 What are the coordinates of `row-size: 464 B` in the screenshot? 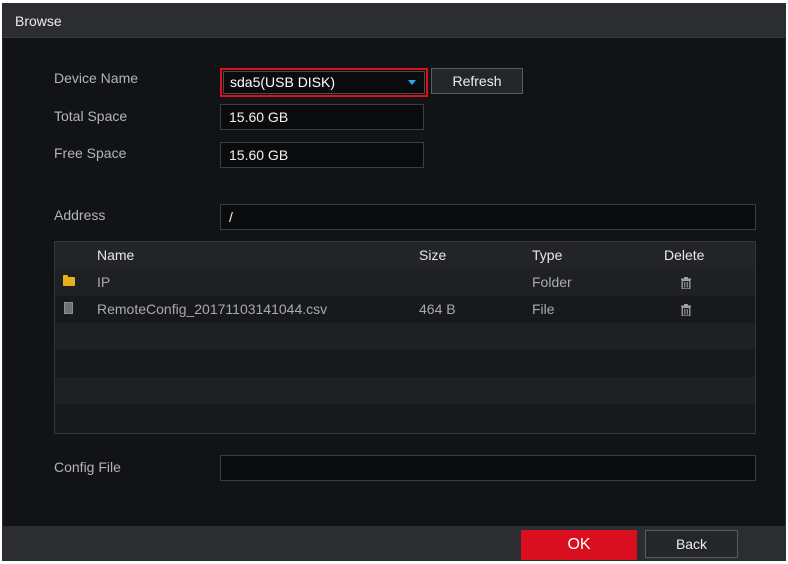 It's located at (437, 309).